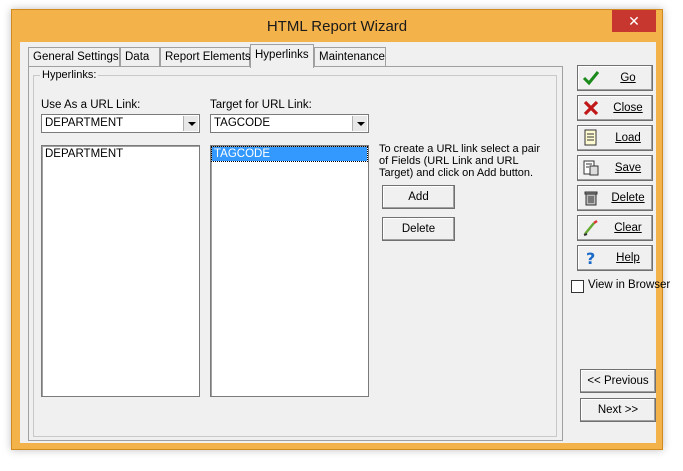  I want to click on window-title: HTML Report Wizard, so click(337, 26).